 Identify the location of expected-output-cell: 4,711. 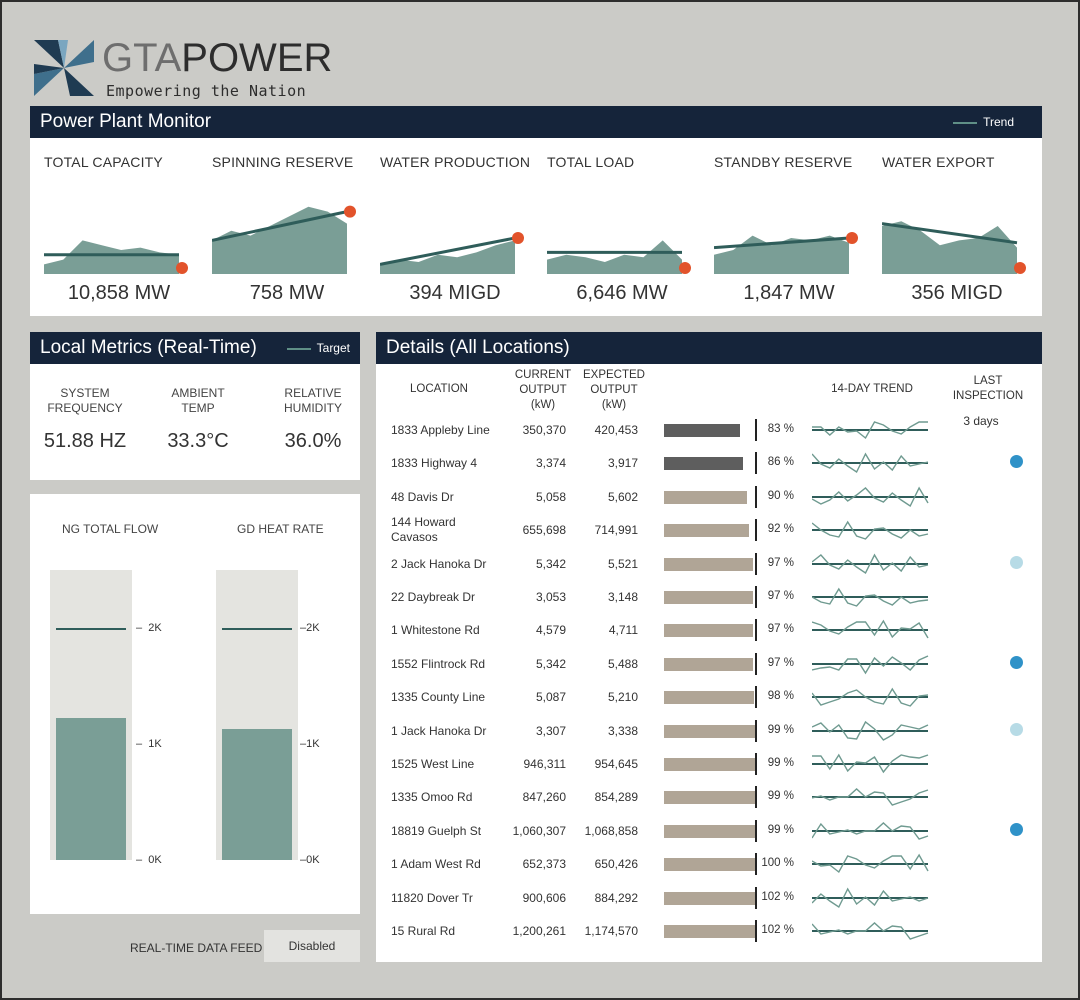
(623, 630).